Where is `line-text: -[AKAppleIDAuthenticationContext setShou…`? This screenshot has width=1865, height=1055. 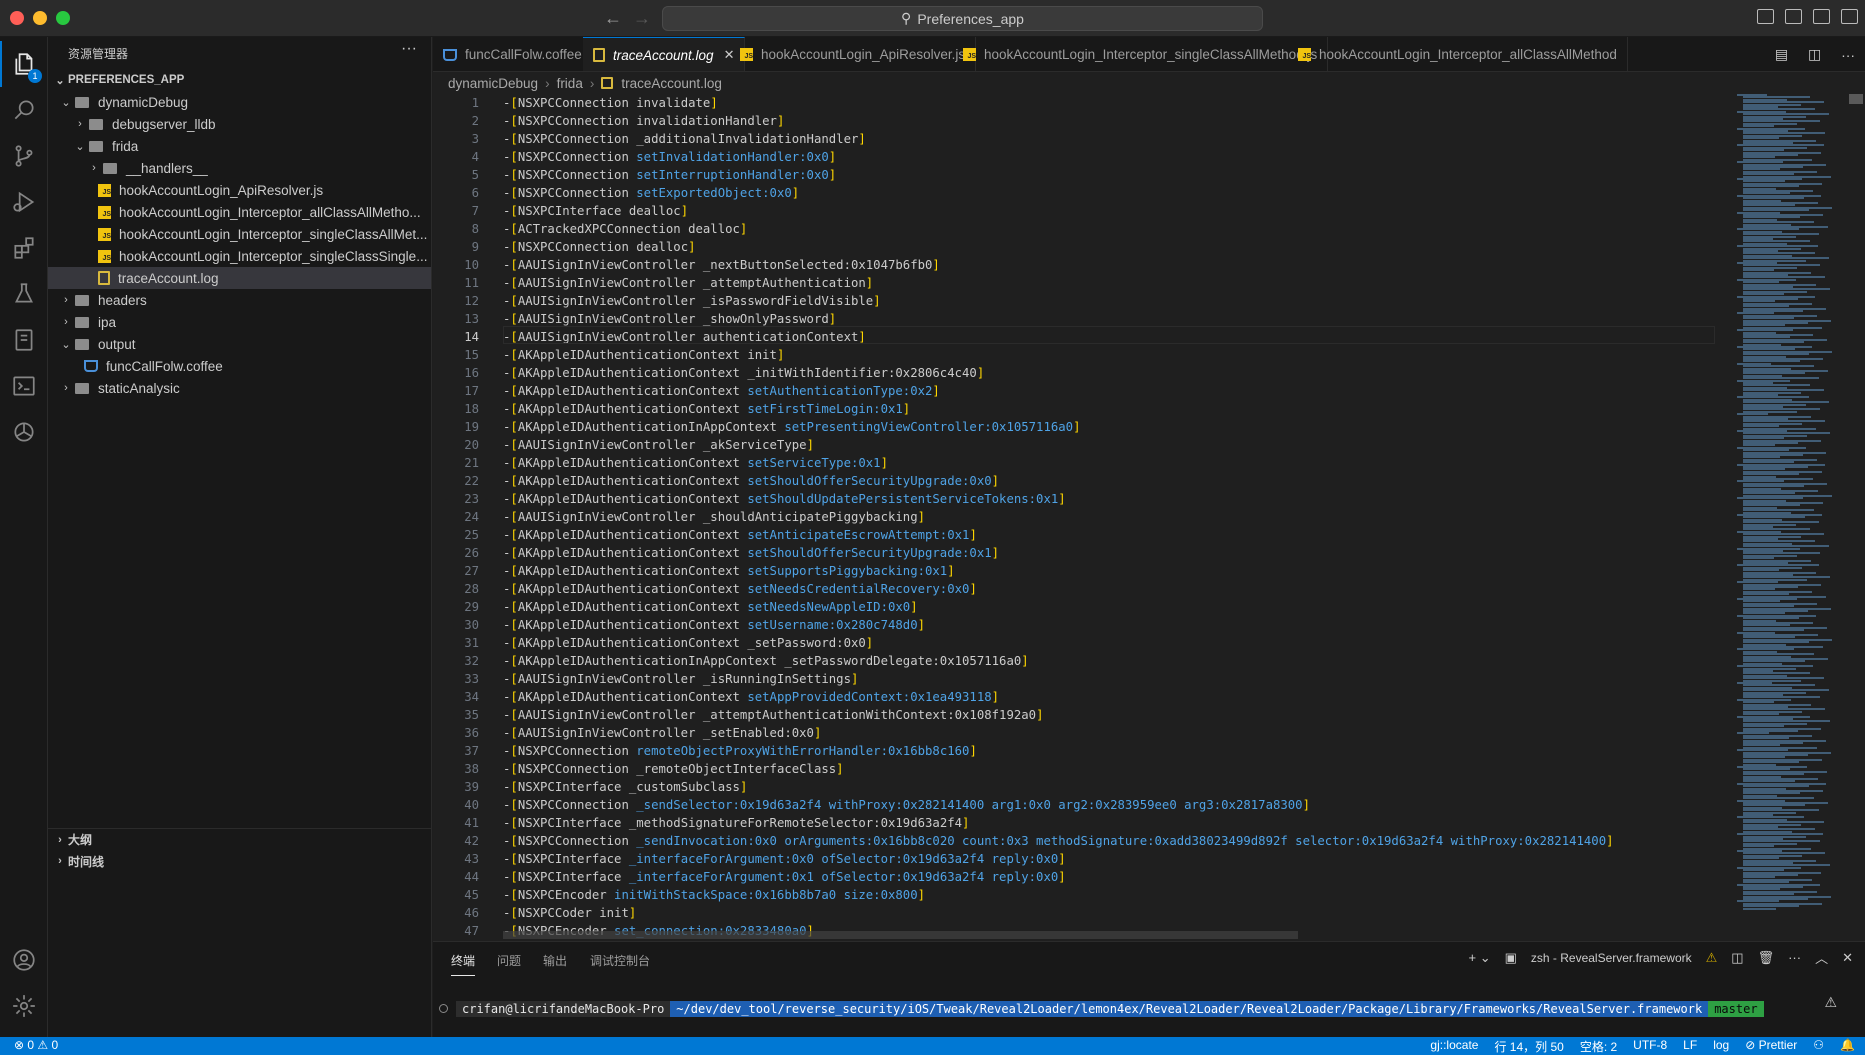 line-text: -[AKAppleIDAuthenticationContext setShou… is located at coordinates (751, 481).